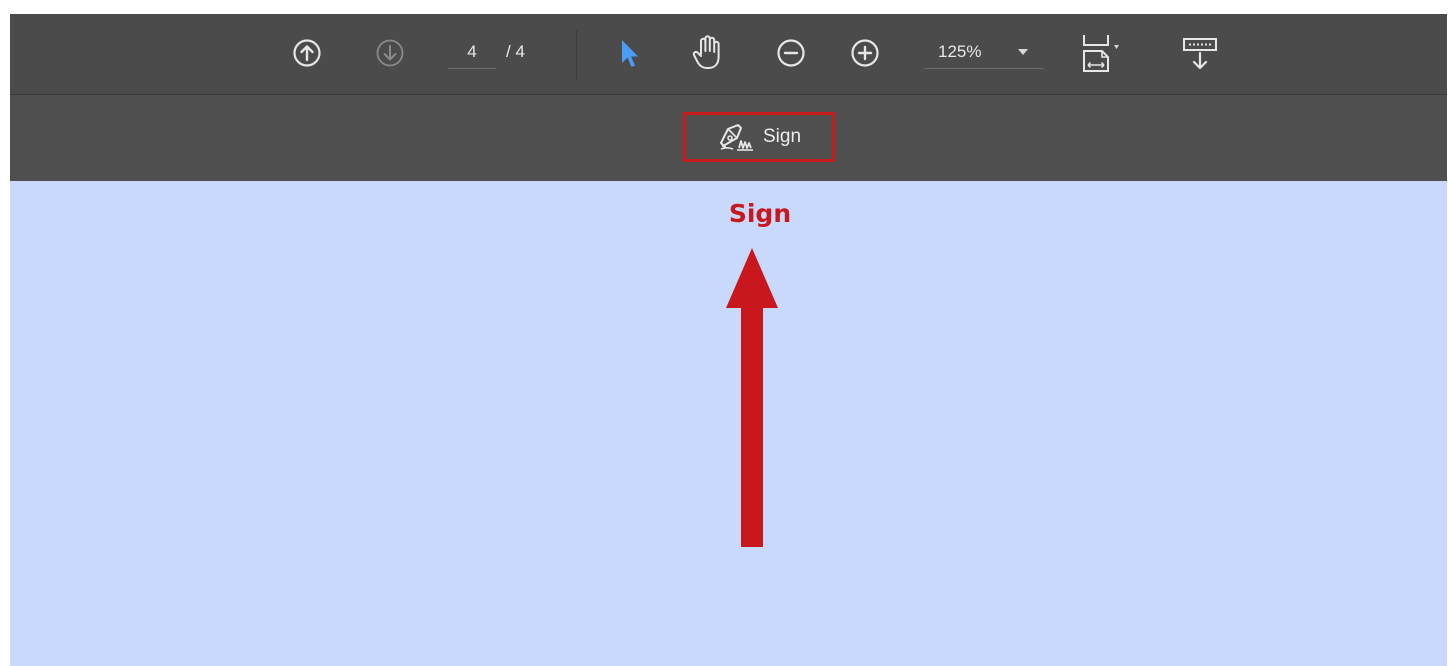 Image resolution: width=1451 pixels, height=666 pixels. What do you see at coordinates (782, 136) in the screenshot?
I see `sign-button-label: Sign` at bounding box center [782, 136].